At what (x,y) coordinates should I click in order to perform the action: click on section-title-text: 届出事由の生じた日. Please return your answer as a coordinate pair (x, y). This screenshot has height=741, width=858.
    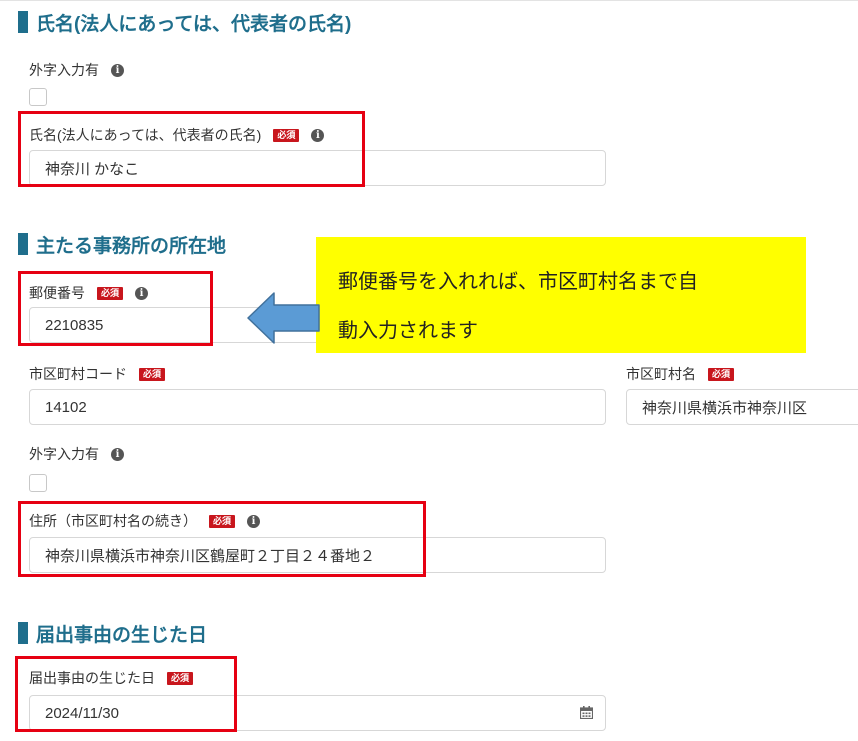
    Looking at the image, I should click on (122, 635).